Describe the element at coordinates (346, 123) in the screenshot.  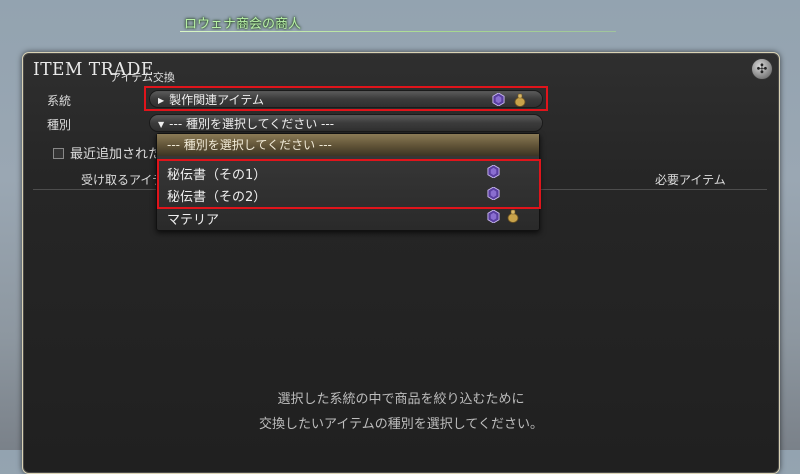
I see `type-select: ▼ --- 種別を選択してください ---` at that location.